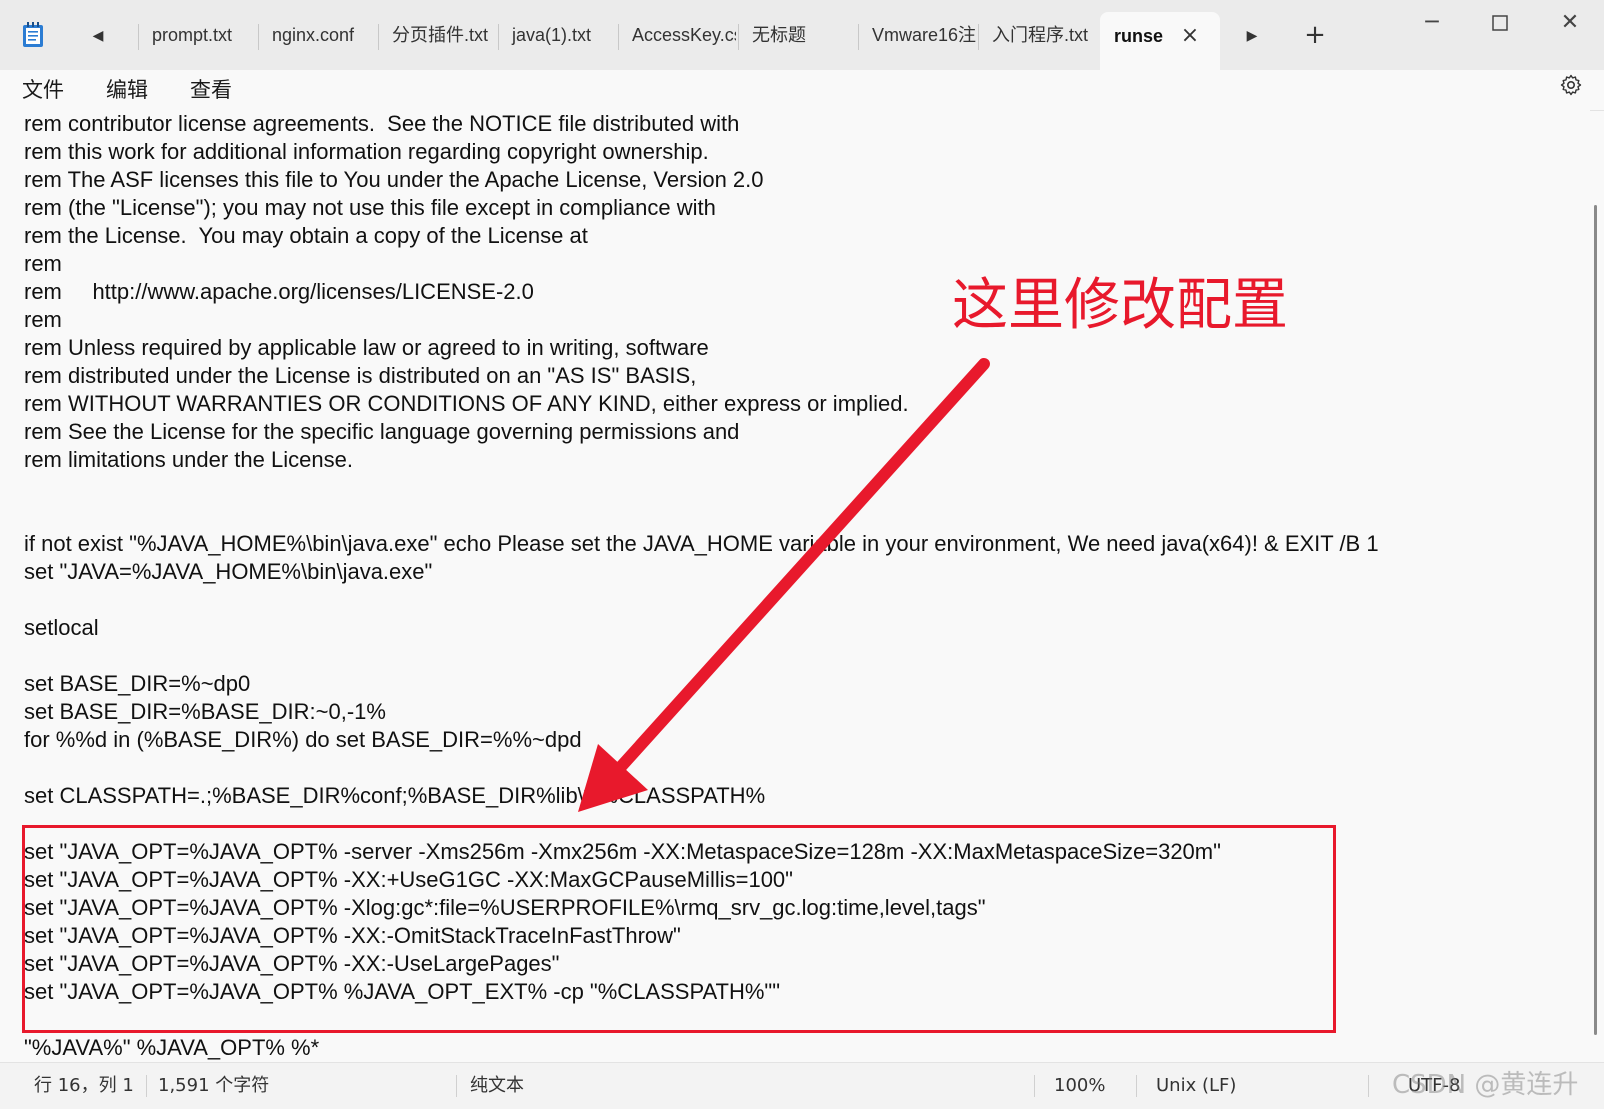 Image resolution: width=1604 pixels, height=1109 pixels. I want to click on tab-intro-program: 入门程序.txt, so click(1037, 33).